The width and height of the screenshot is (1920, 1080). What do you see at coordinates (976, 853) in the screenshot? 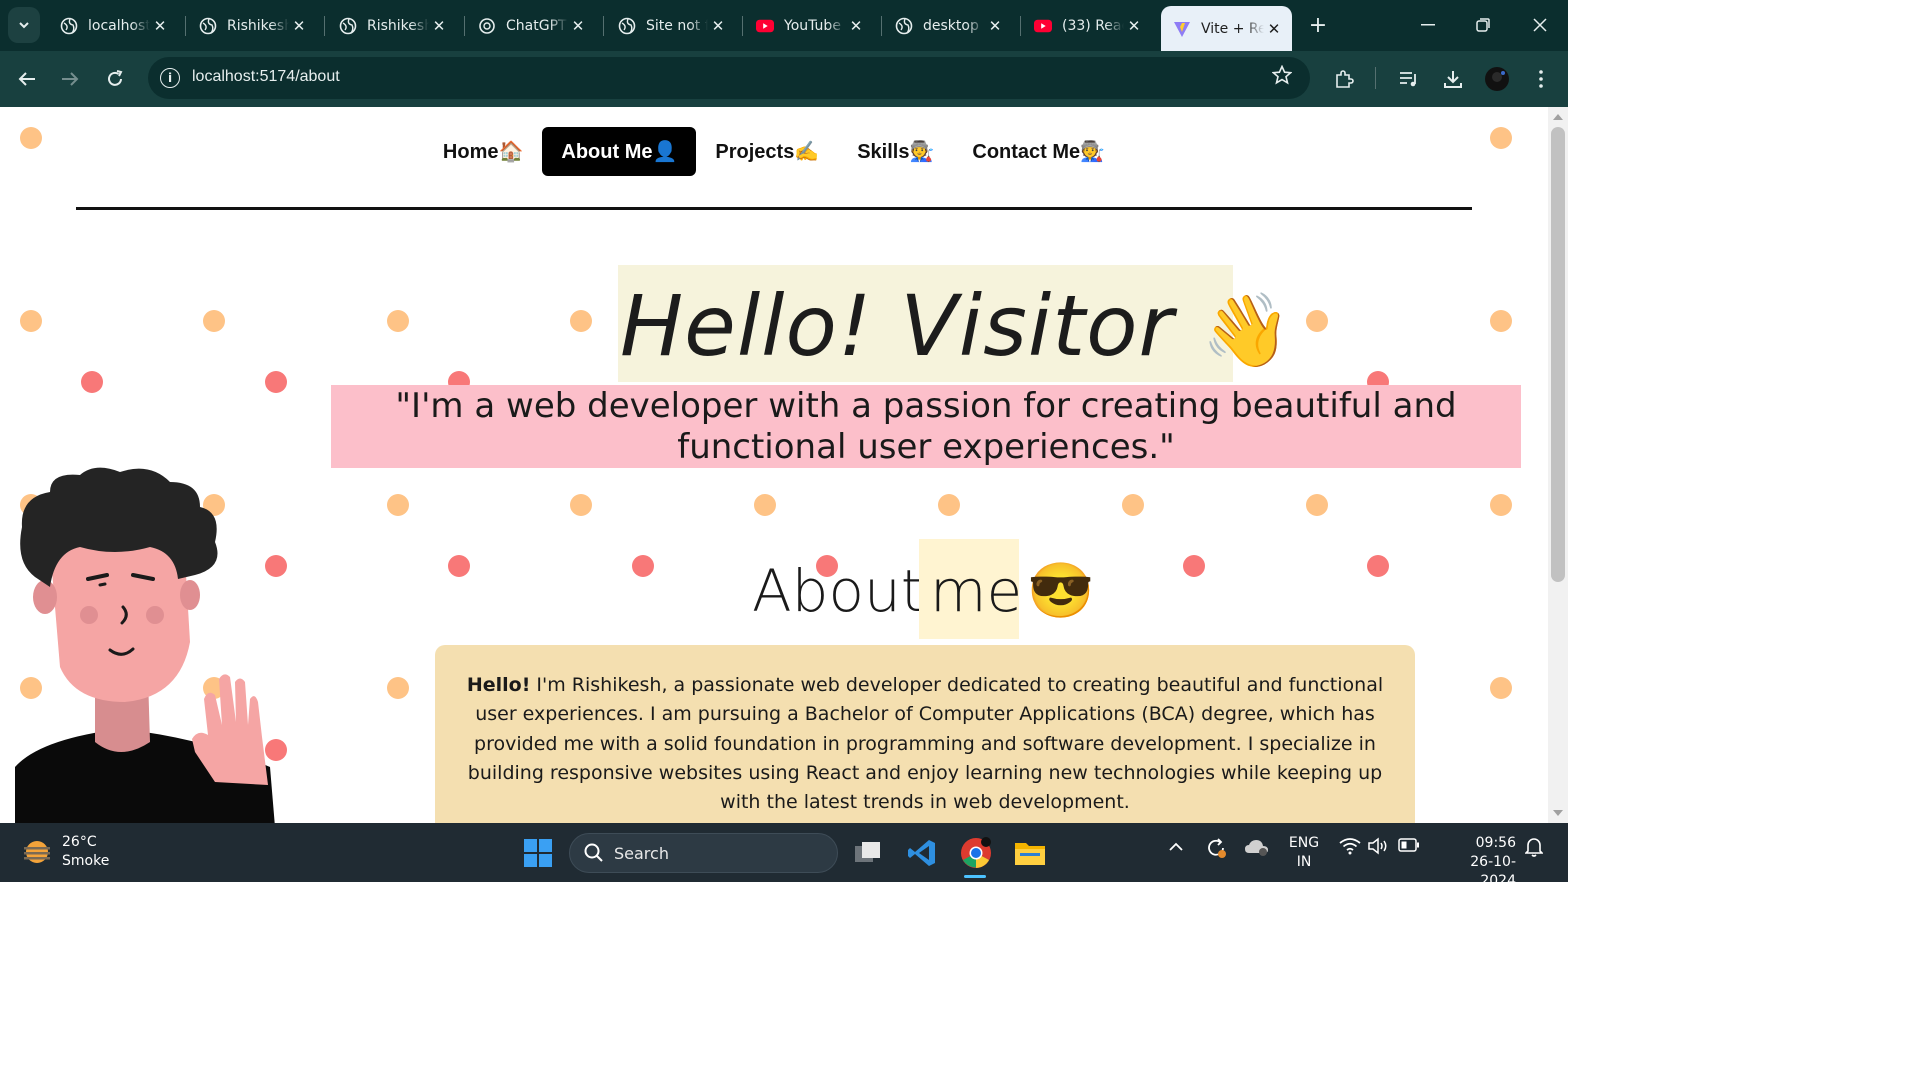
I see `chrome-taskbar-button` at bounding box center [976, 853].